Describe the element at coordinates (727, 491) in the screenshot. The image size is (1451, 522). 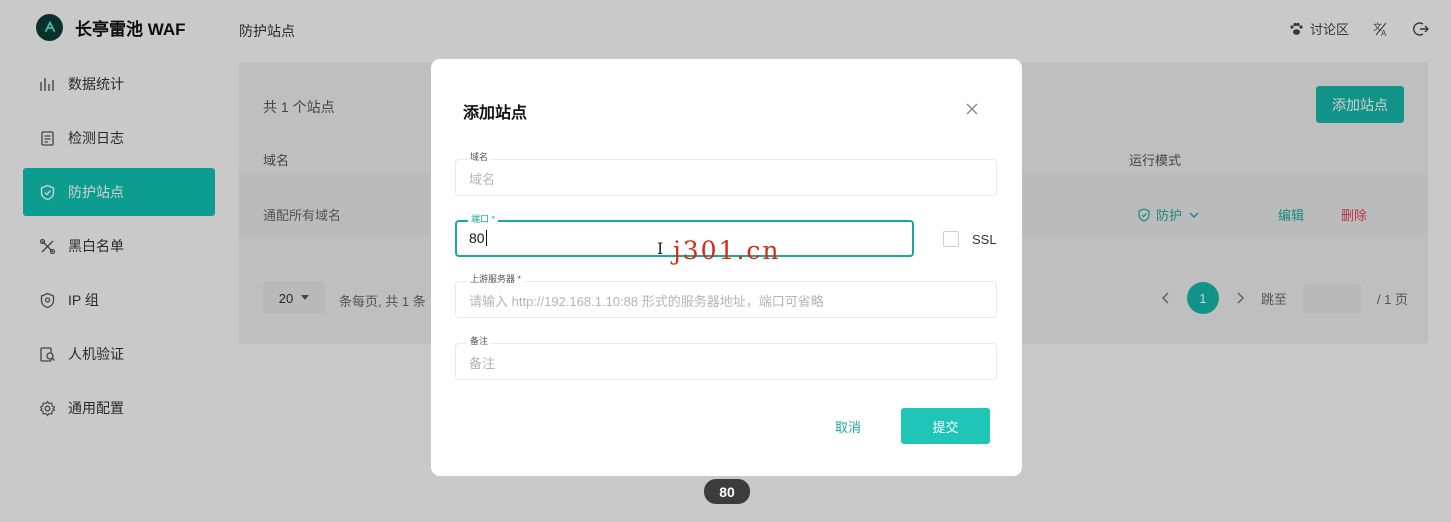
I see `key-toast: 80` at that location.